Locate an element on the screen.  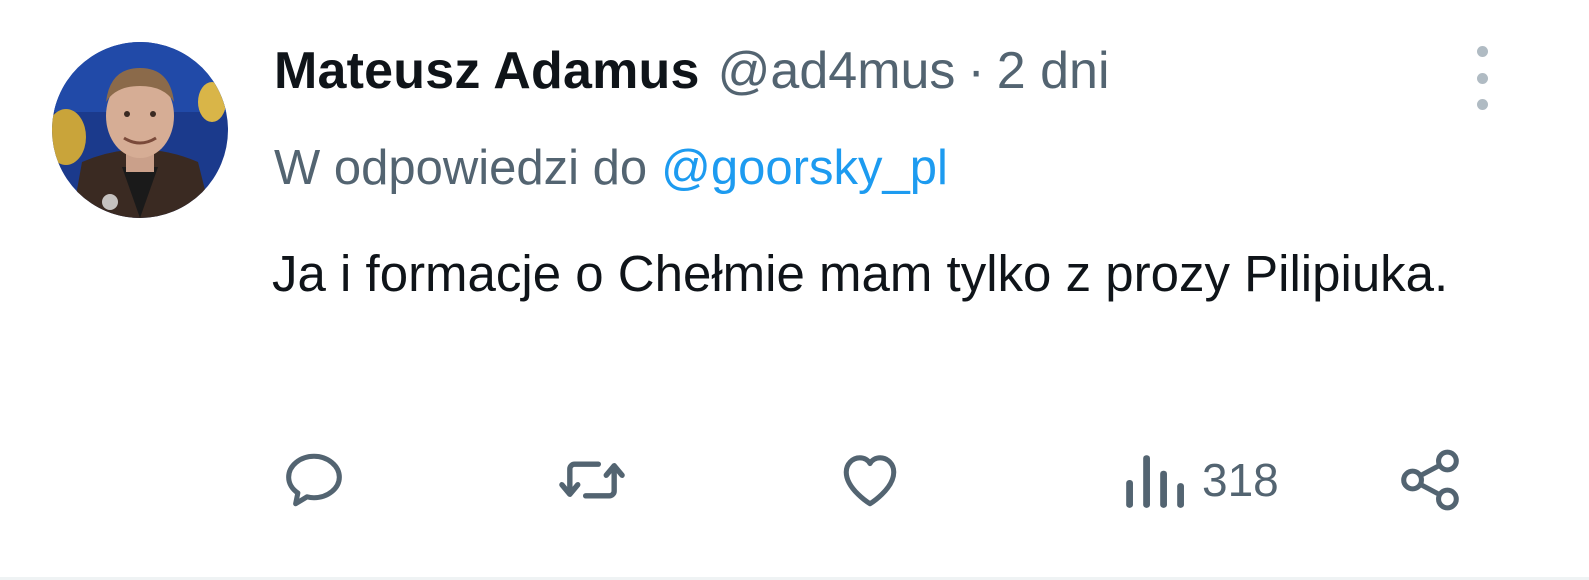
reply-button is located at coordinates (314, 480).